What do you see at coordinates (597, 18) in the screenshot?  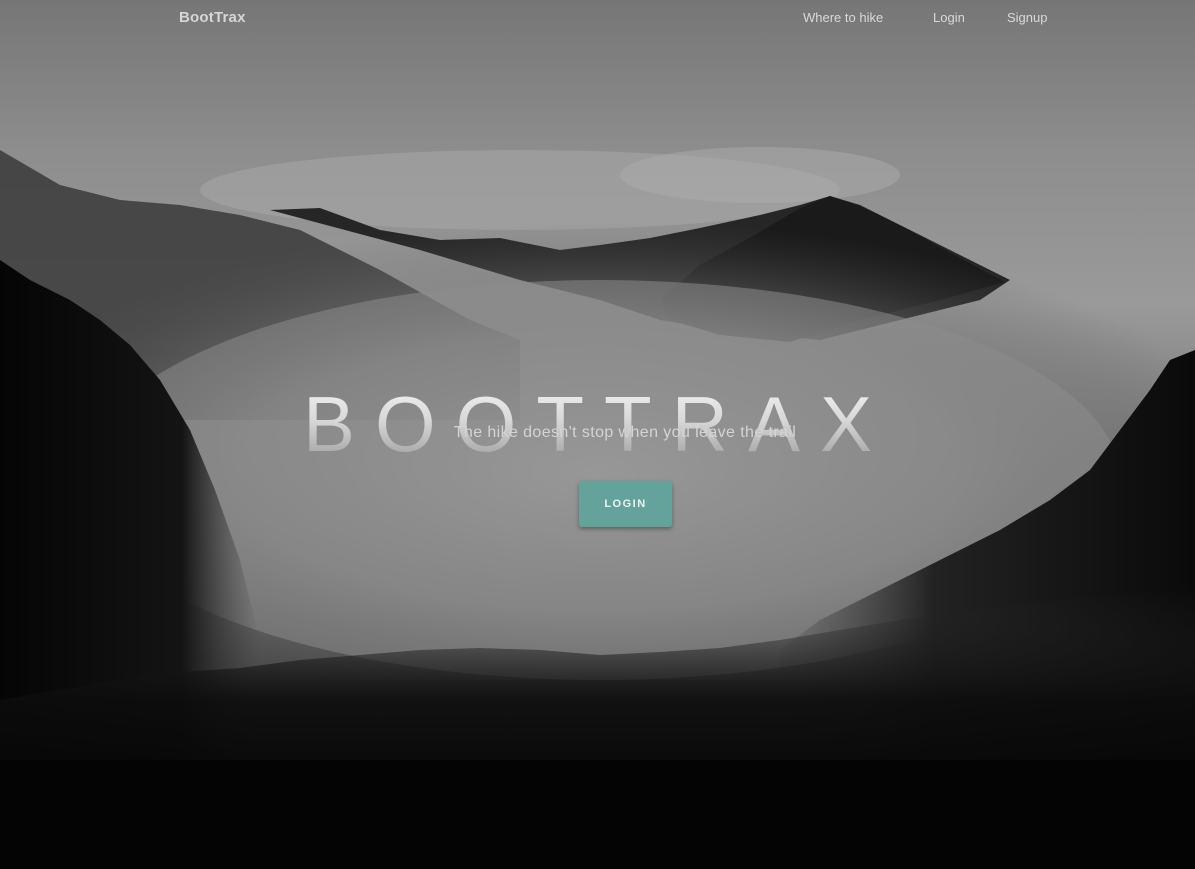 I see `top-navbar: BootTrax Where to hike Login Signup` at bounding box center [597, 18].